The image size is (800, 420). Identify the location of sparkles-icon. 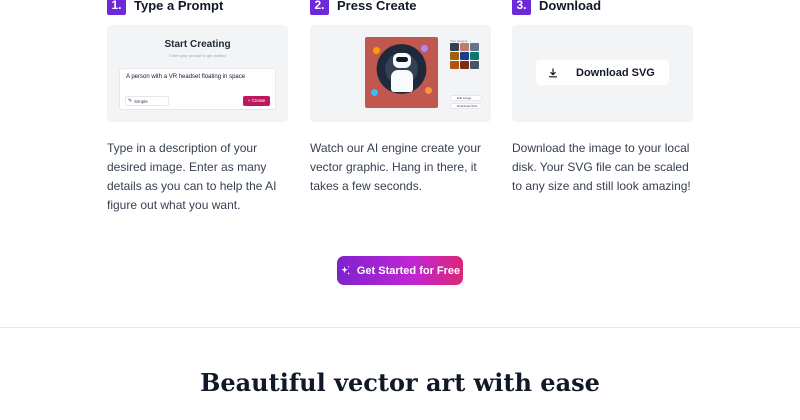
(345, 270).